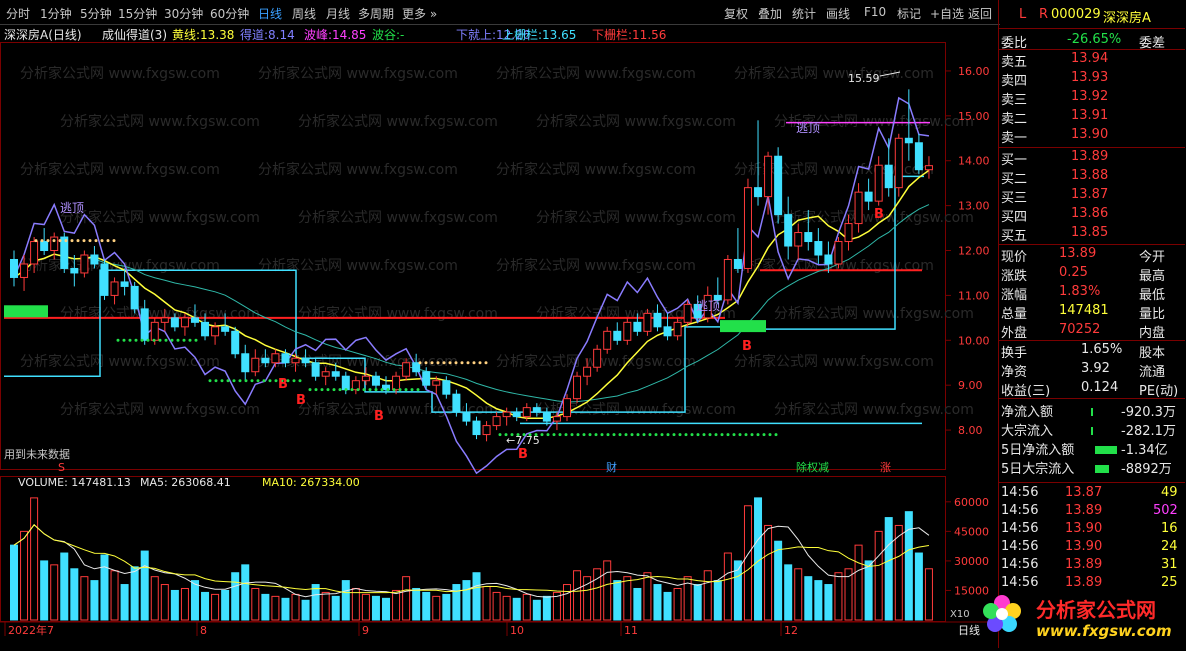  I want to click on tick-row: 14:56 13.89 31, so click(1092, 565).